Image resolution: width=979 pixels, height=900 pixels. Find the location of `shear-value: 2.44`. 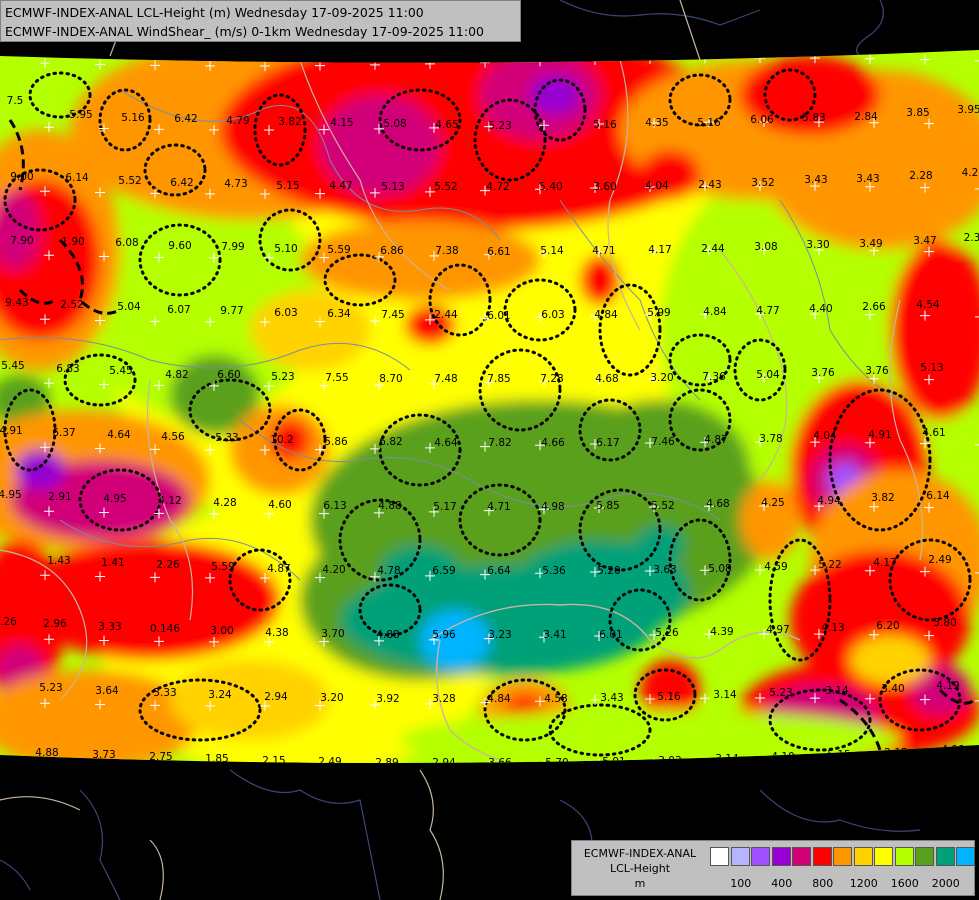

shear-value: 2.44 is located at coordinates (713, 249).